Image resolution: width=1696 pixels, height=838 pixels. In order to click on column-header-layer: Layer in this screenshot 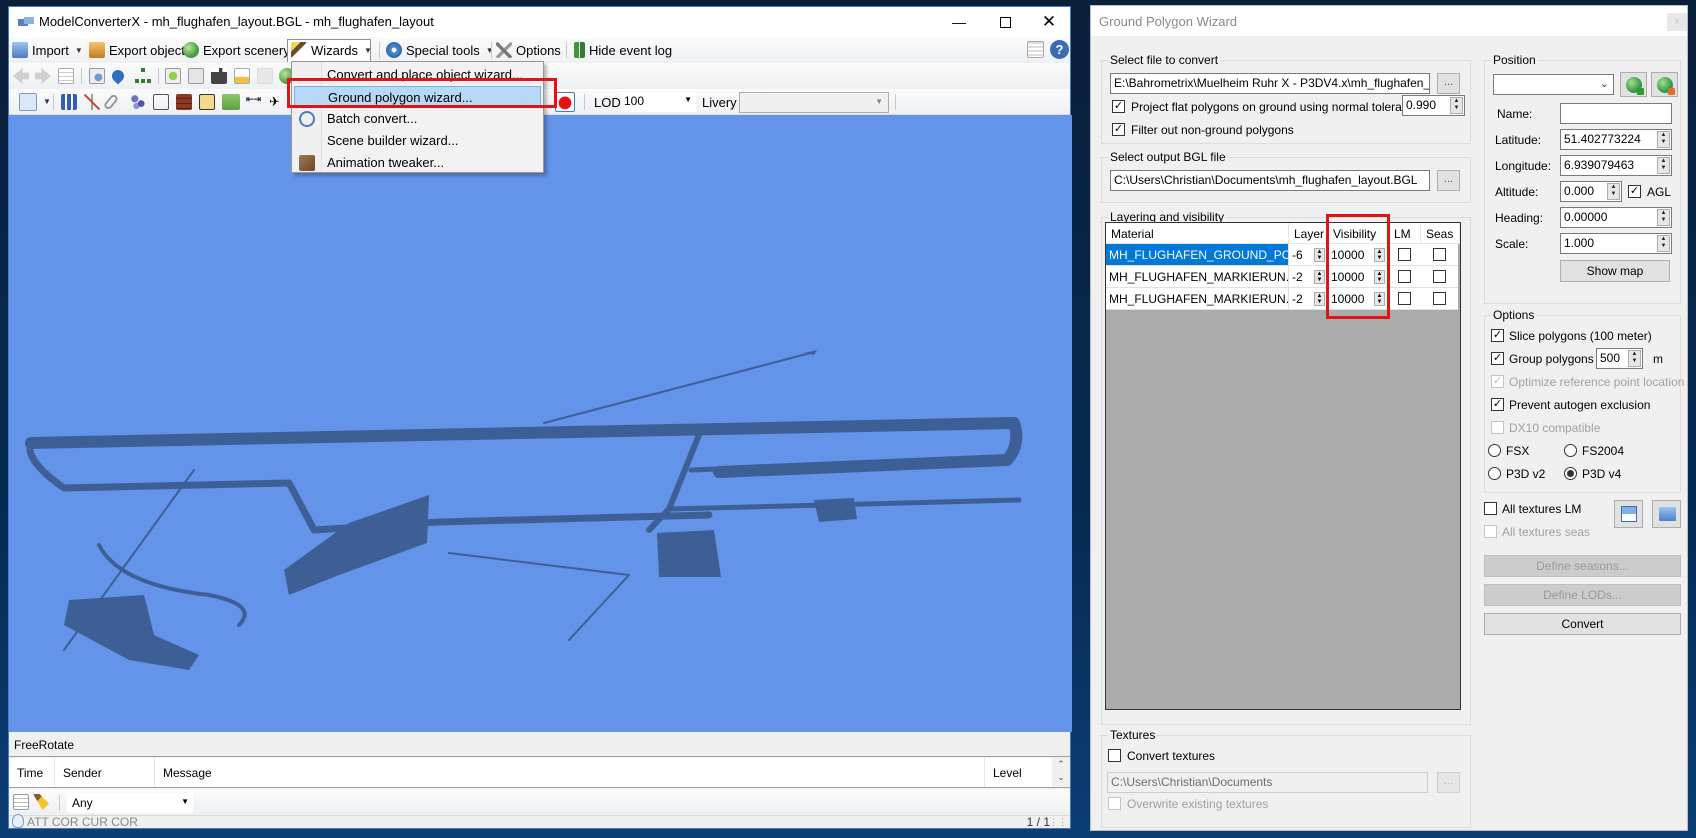, I will do `click(1308, 233)`.